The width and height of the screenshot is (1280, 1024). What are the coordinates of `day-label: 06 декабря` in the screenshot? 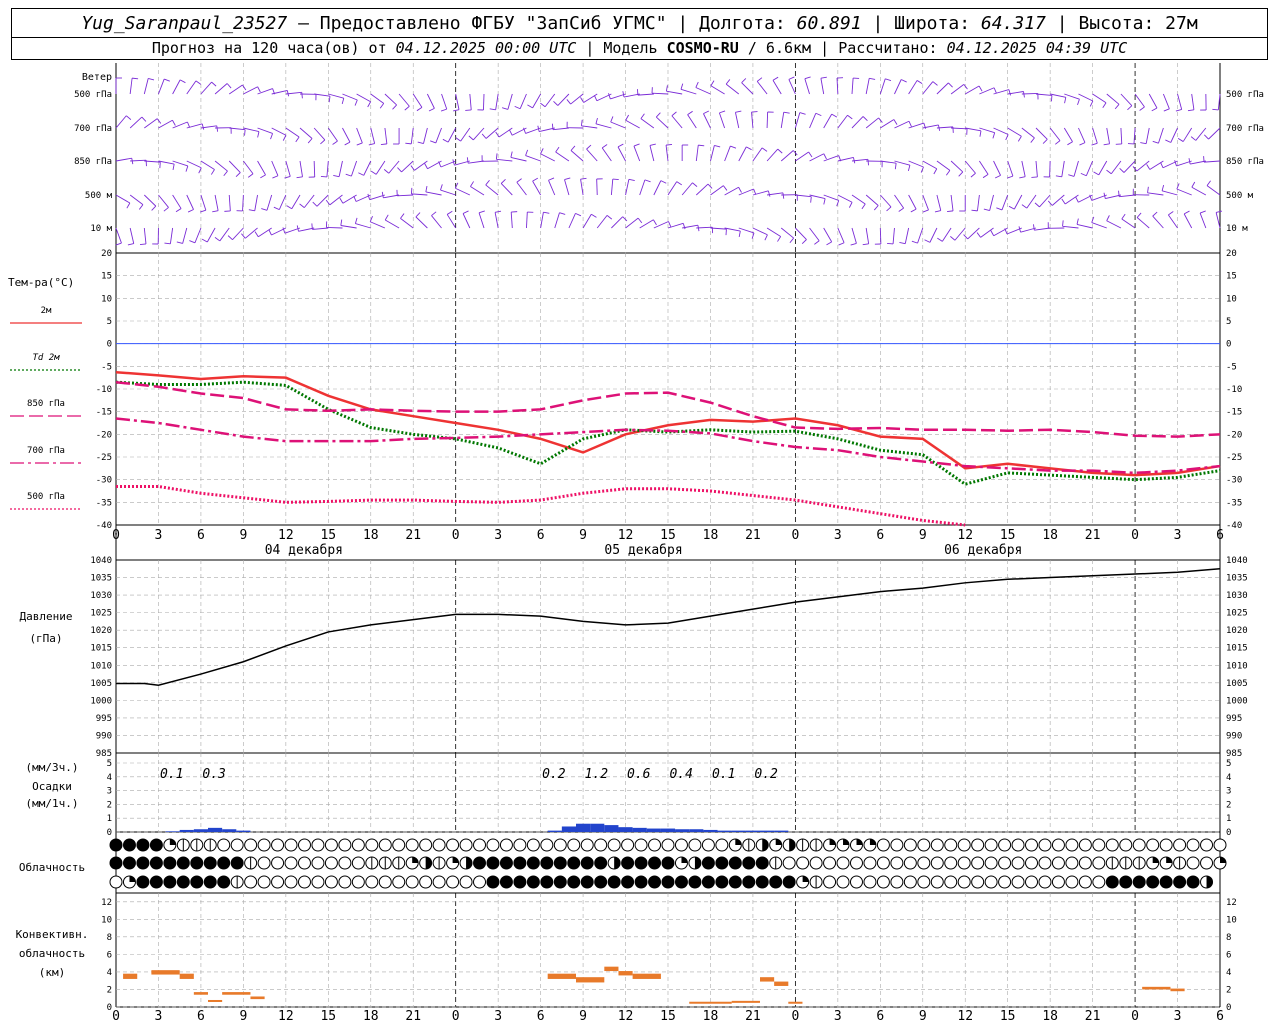 It's located at (983, 550).